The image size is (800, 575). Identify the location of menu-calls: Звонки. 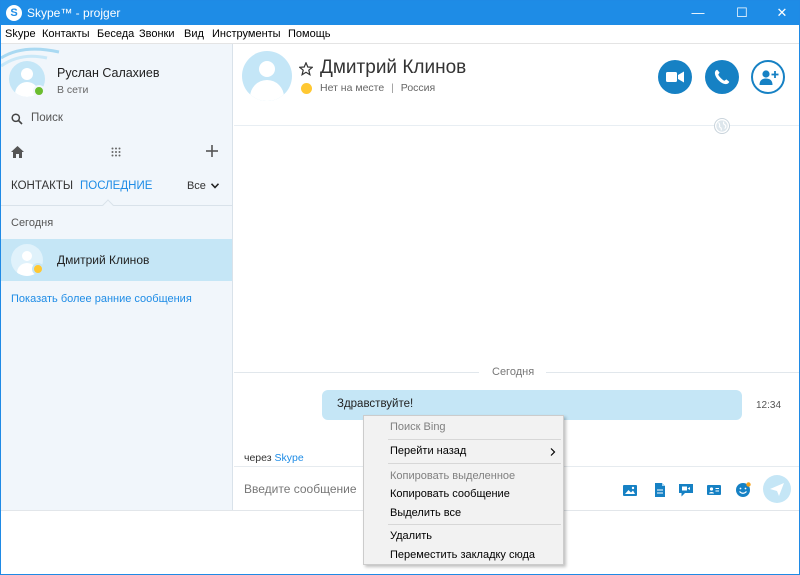
(157, 34).